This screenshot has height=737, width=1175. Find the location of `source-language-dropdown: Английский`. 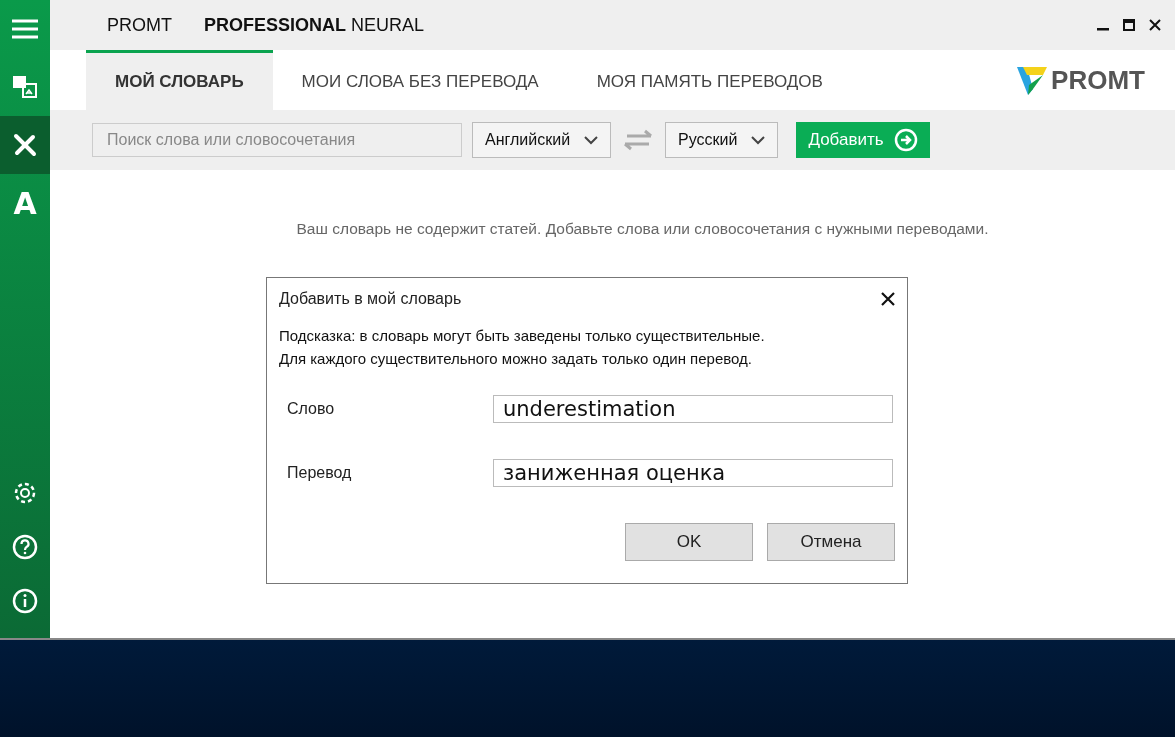

source-language-dropdown: Английский is located at coordinates (542, 140).